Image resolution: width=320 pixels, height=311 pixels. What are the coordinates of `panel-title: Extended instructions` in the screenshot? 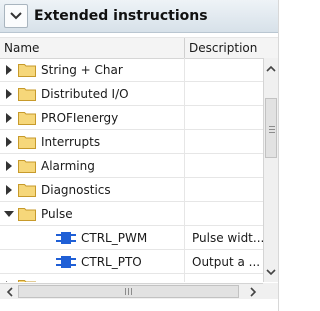 It's located at (121, 16).